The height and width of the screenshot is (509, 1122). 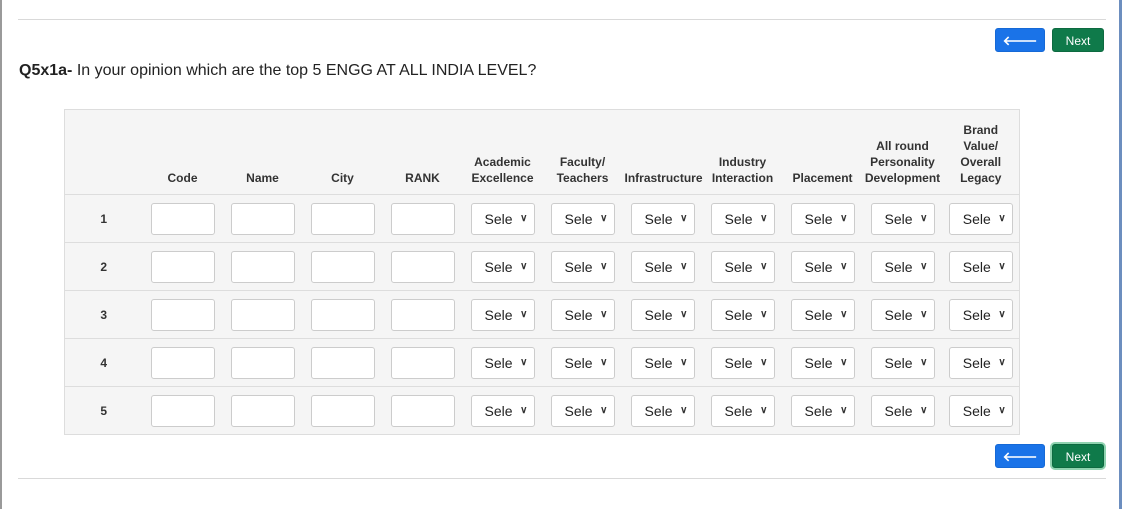 What do you see at coordinates (1078, 50) in the screenshot?
I see `next-button-top: Next 🡒` at bounding box center [1078, 50].